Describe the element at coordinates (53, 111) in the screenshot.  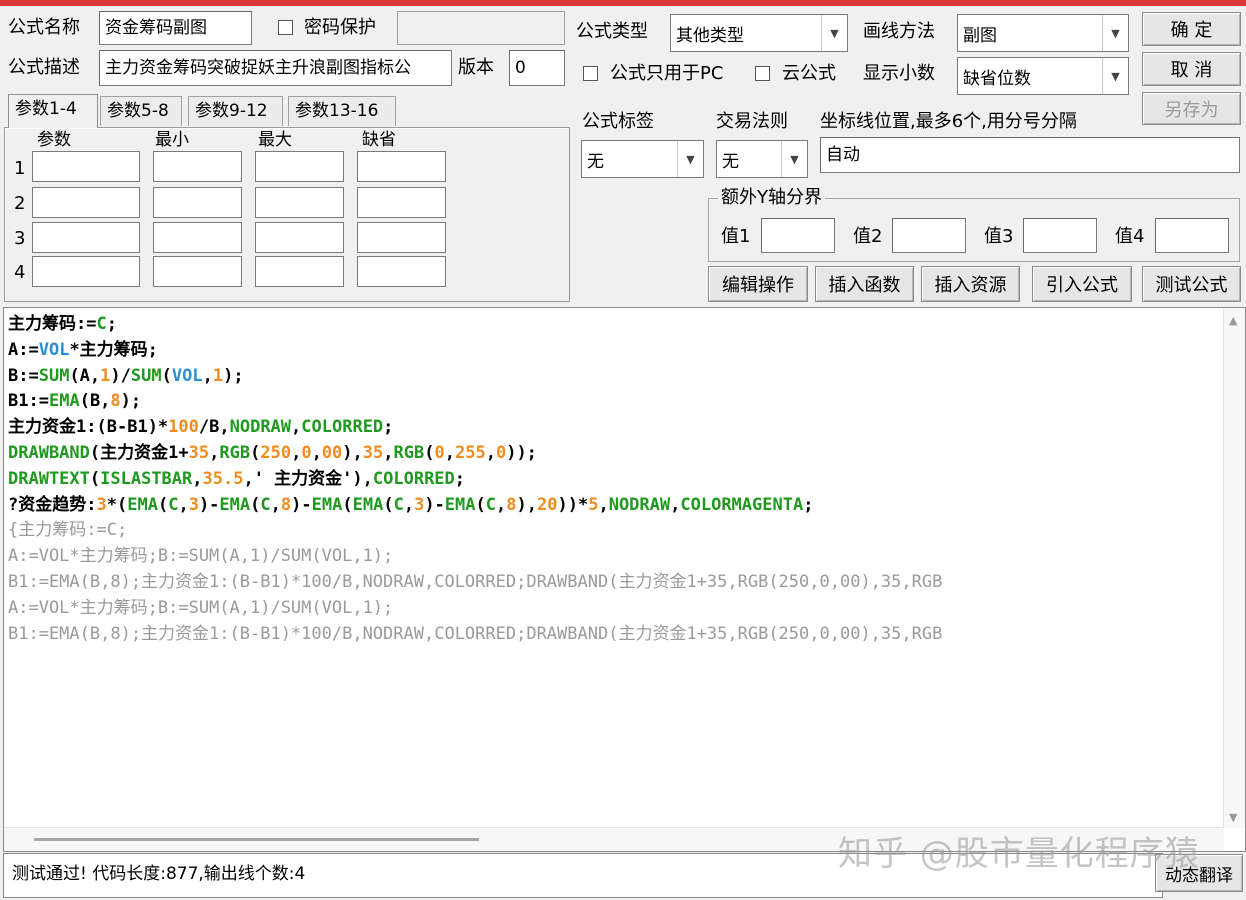
I see `tab-params-1-4: 参数1-4` at that location.